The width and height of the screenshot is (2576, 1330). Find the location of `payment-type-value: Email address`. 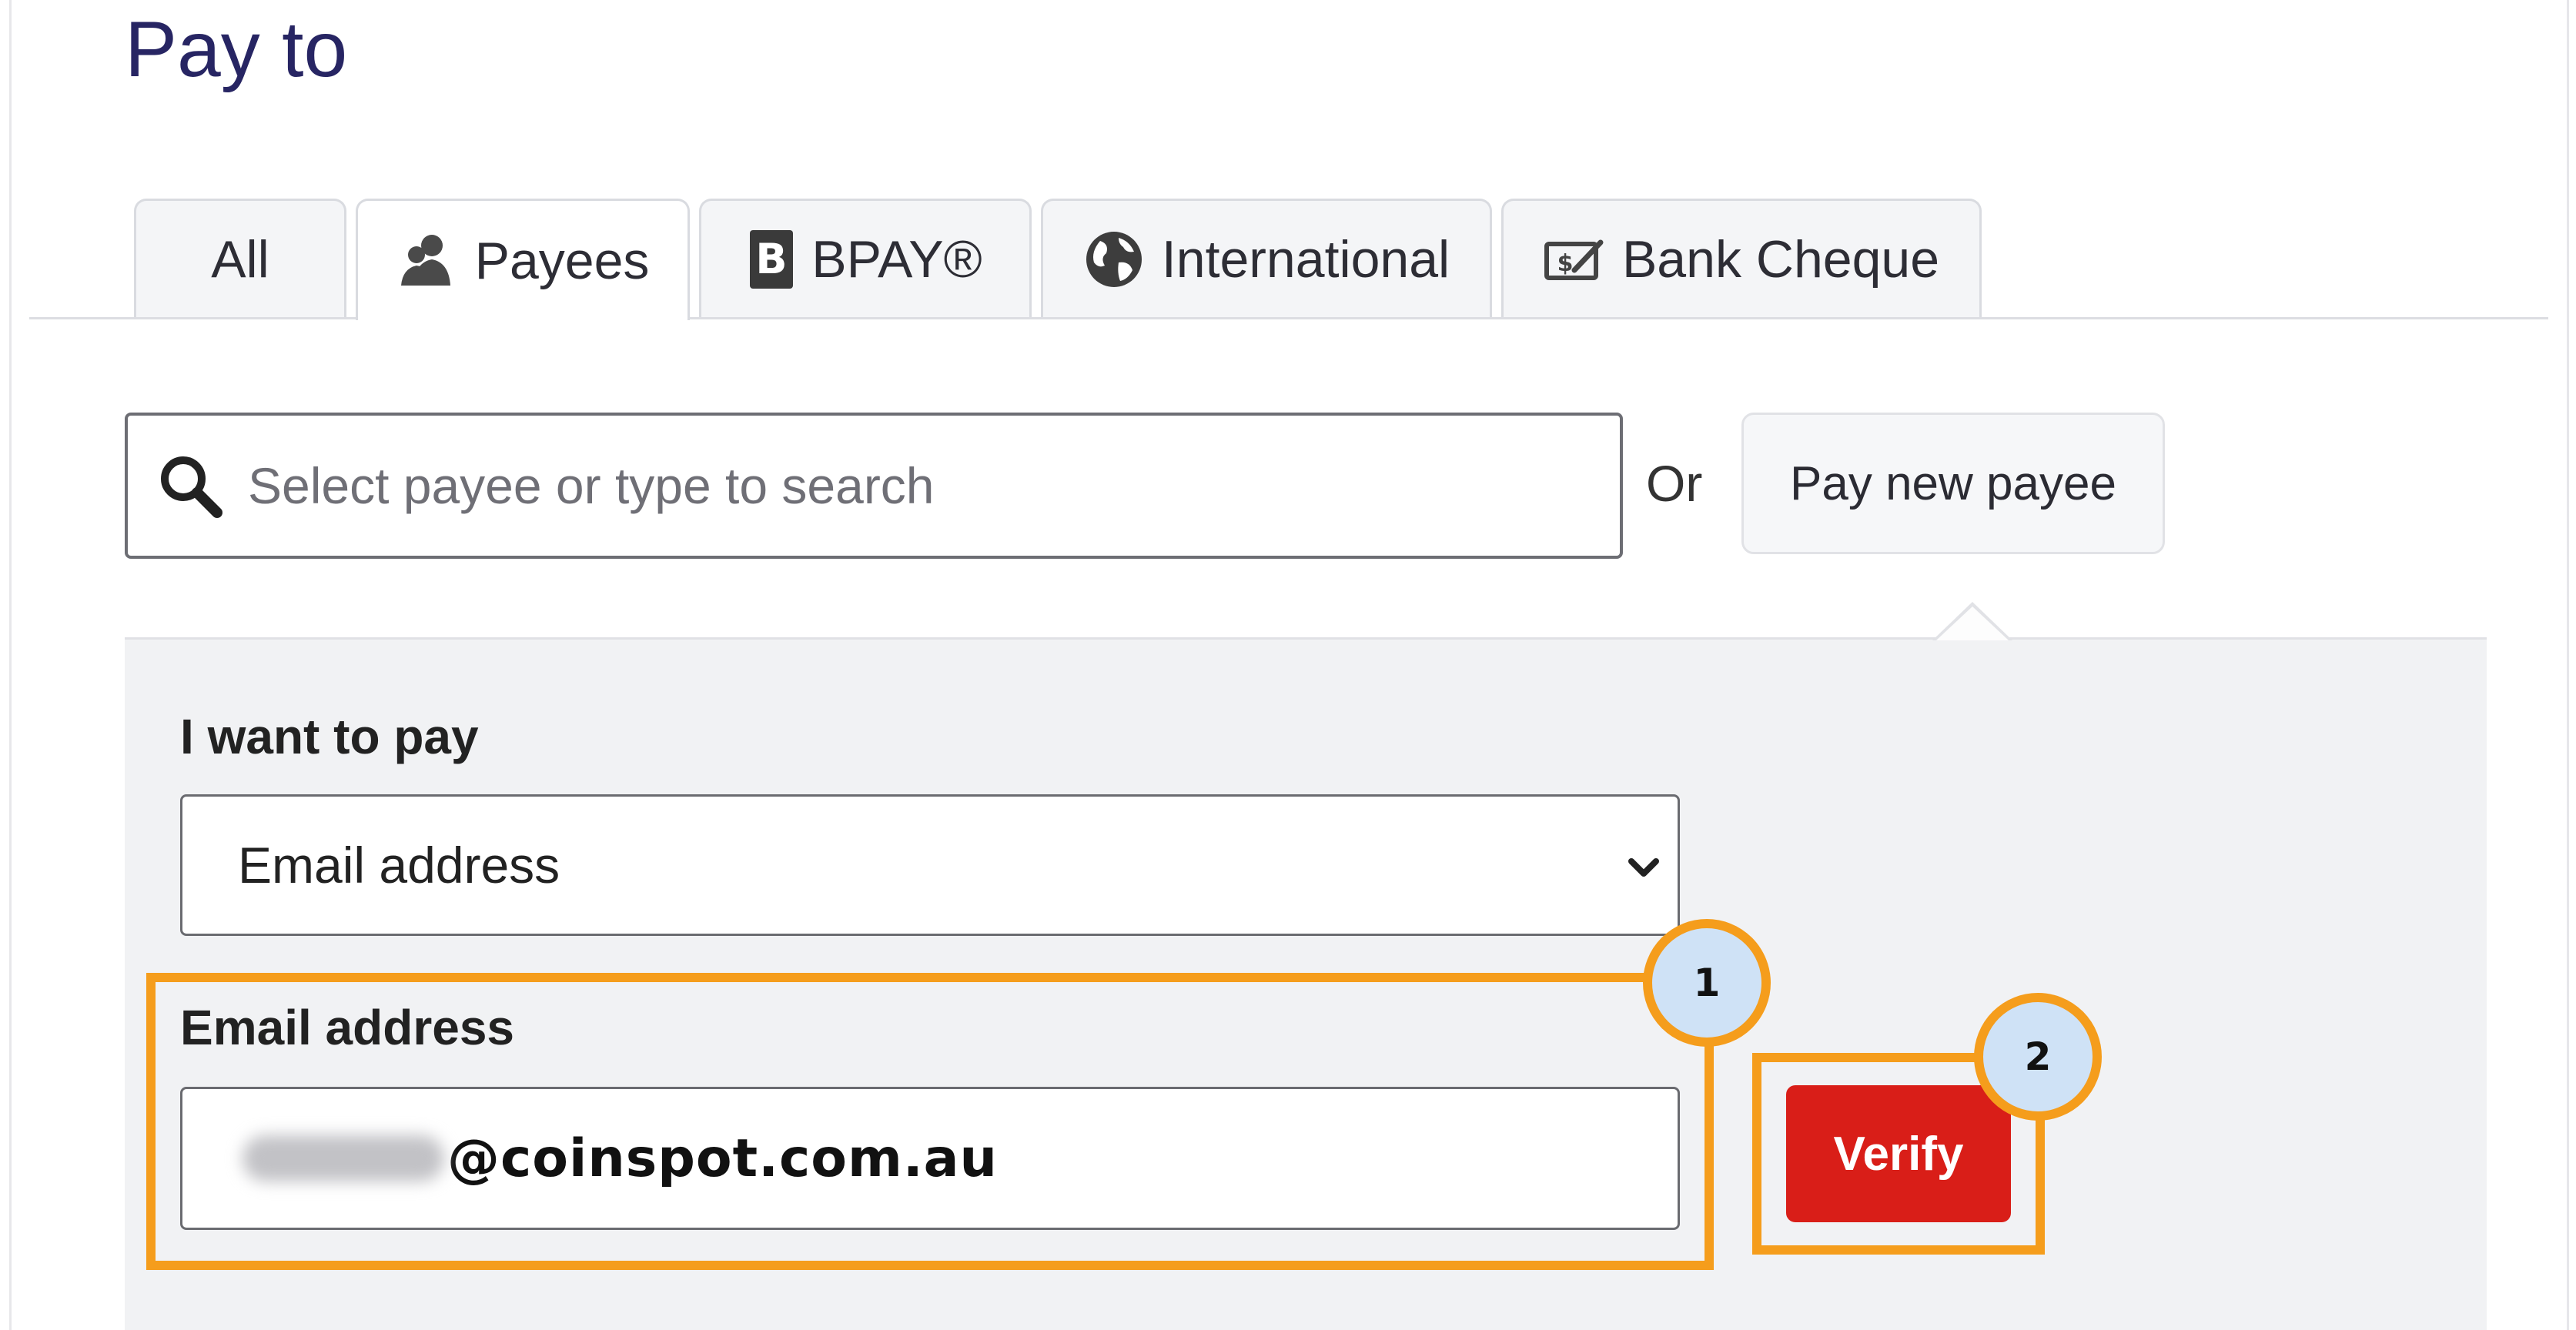

payment-type-value: Email address is located at coordinates (399, 865).